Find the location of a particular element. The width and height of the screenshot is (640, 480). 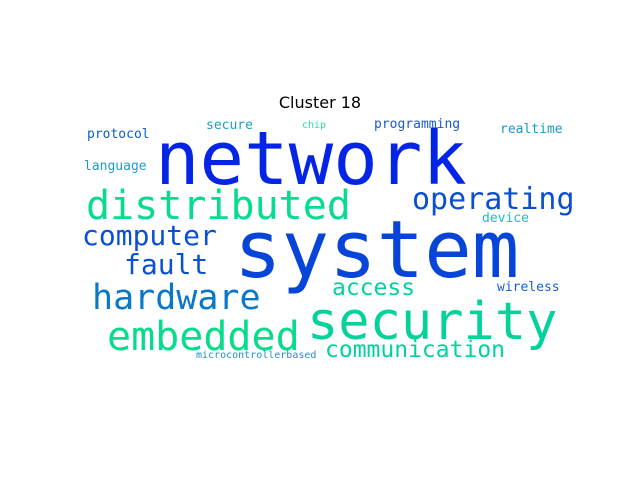

word-chip: chip is located at coordinates (314, 125).